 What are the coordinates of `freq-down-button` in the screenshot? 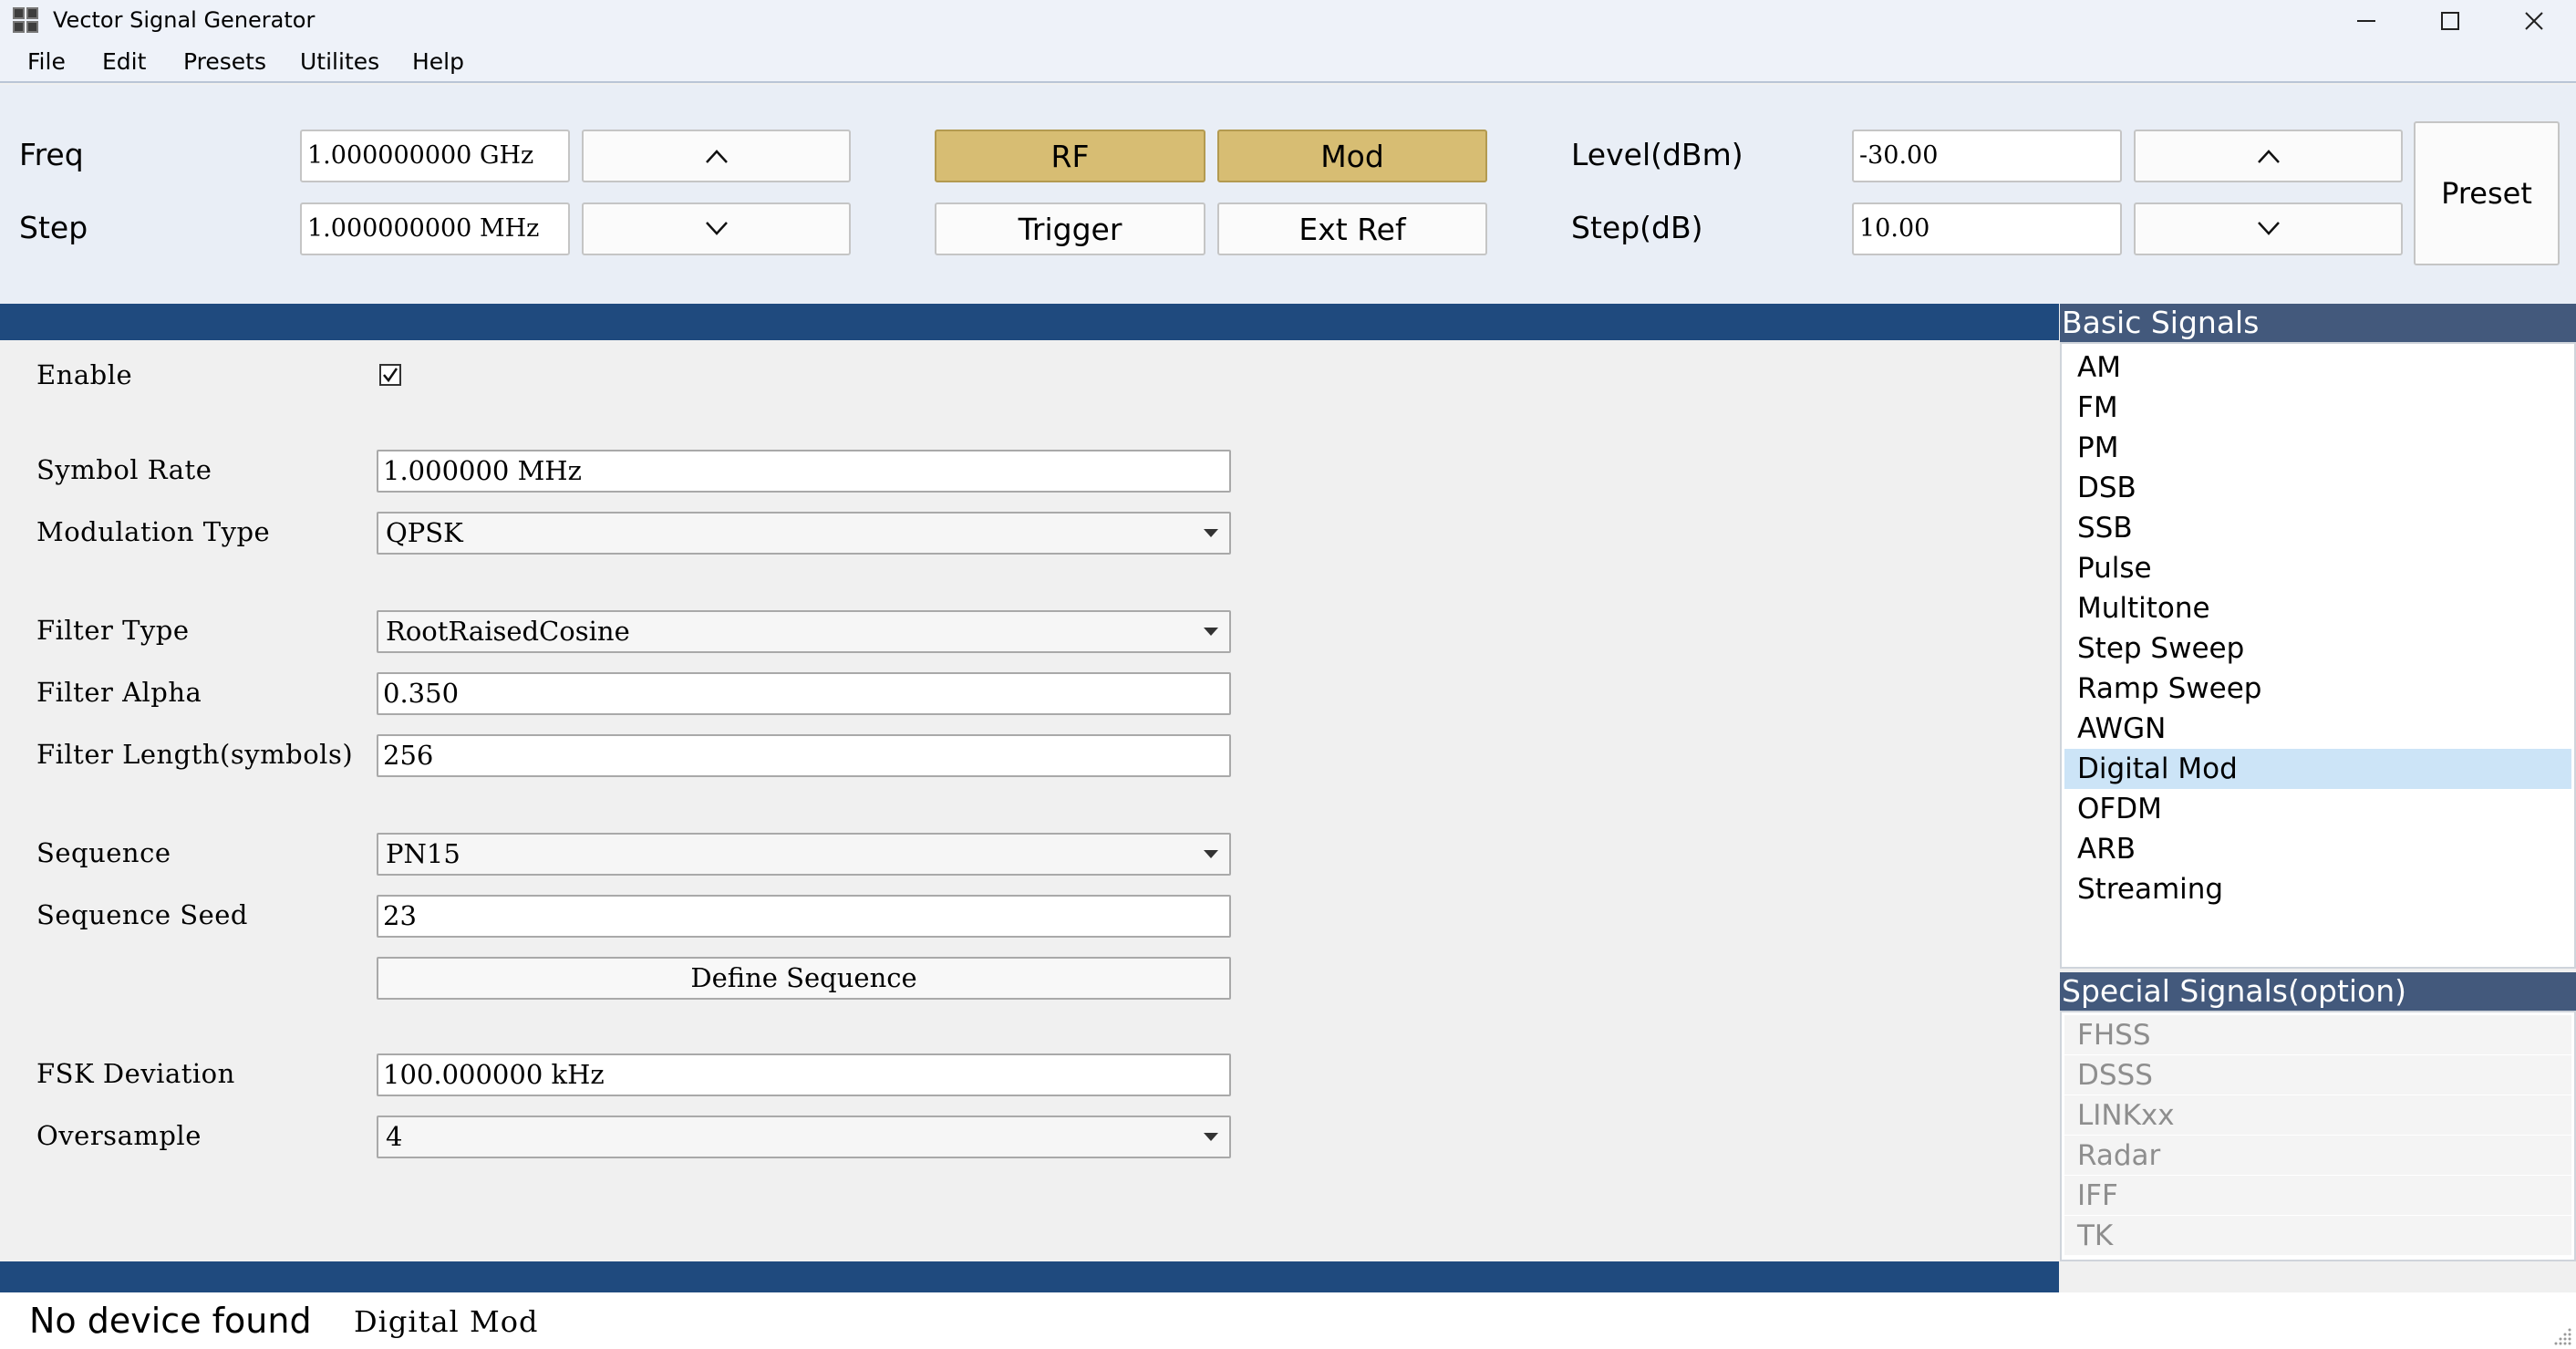 It's located at (716, 228).